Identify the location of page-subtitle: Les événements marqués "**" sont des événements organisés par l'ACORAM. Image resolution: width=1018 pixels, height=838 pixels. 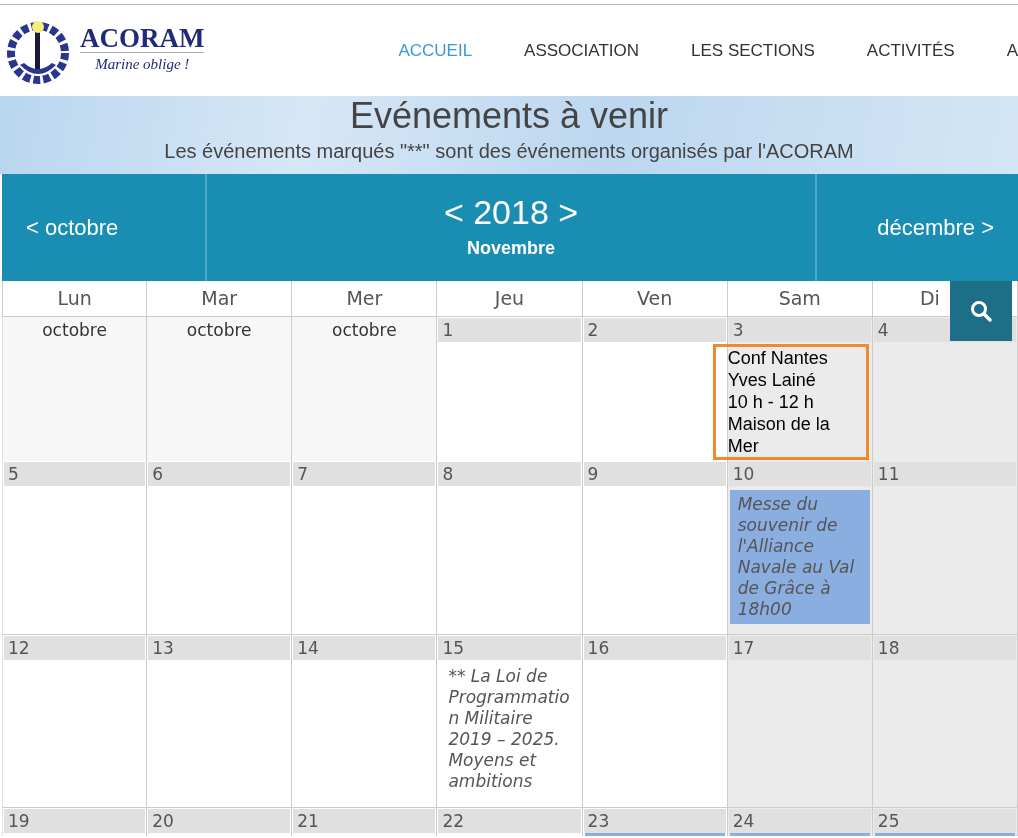
(509, 151).